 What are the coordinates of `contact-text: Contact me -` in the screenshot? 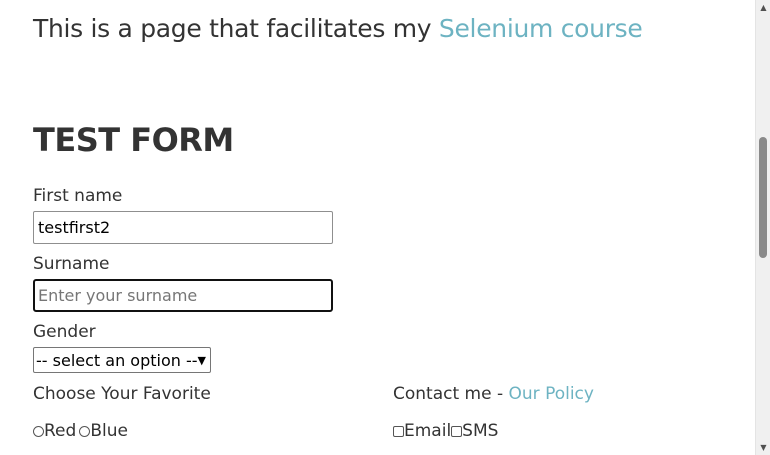 It's located at (451, 394).